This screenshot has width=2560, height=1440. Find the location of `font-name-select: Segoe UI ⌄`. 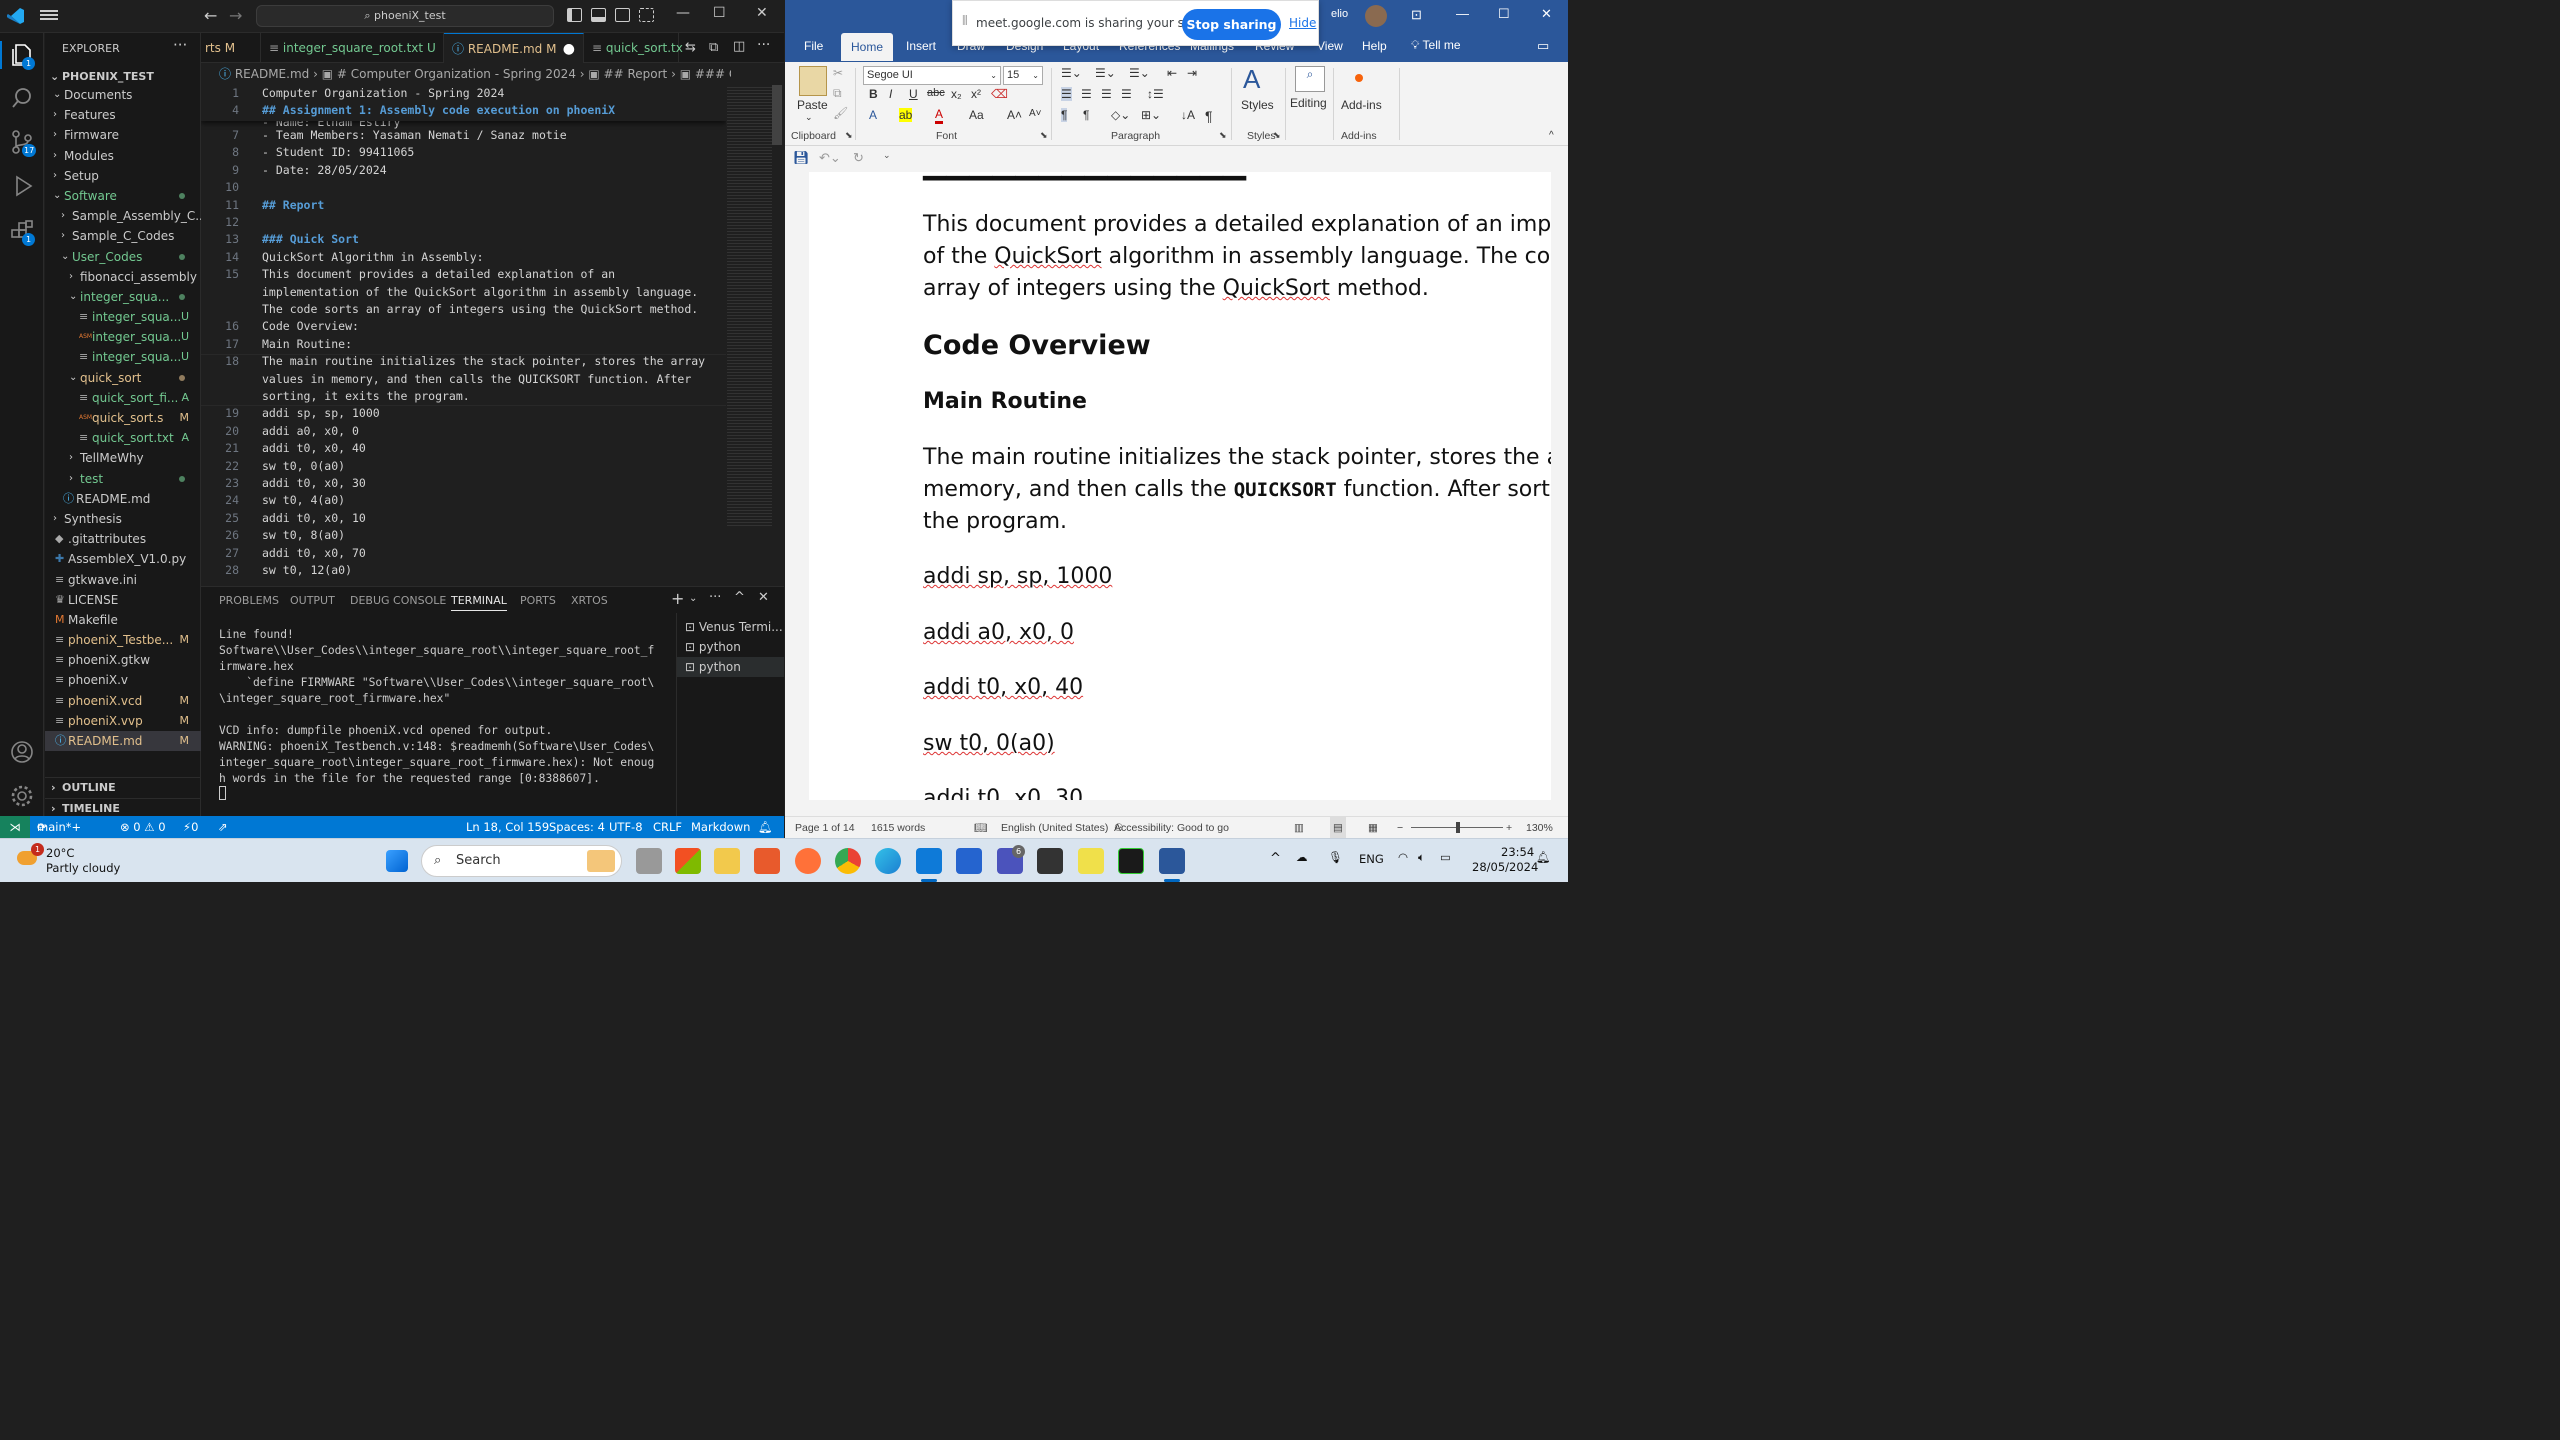

font-name-select: Segoe UI ⌄ is located at coordinates (932, 75).